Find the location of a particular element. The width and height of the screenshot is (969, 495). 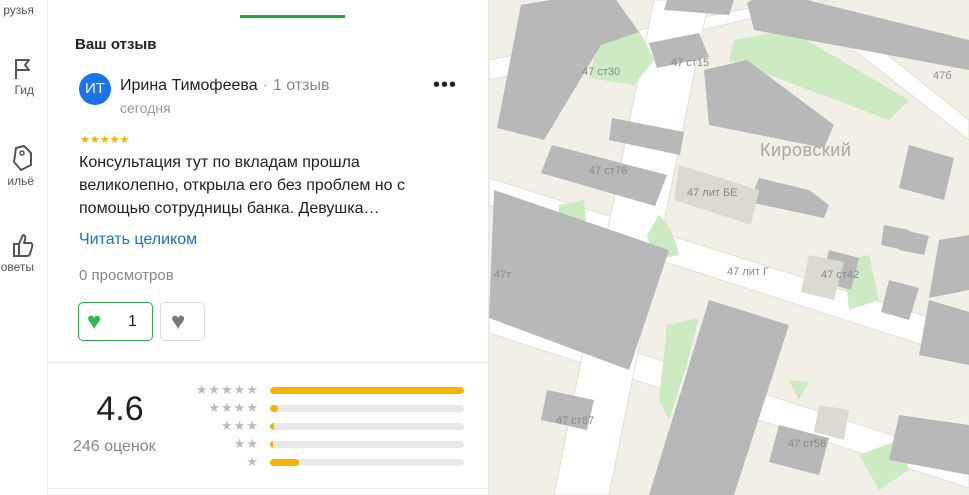

like-button: ♥ 1 is located at coordinates (115, 321).